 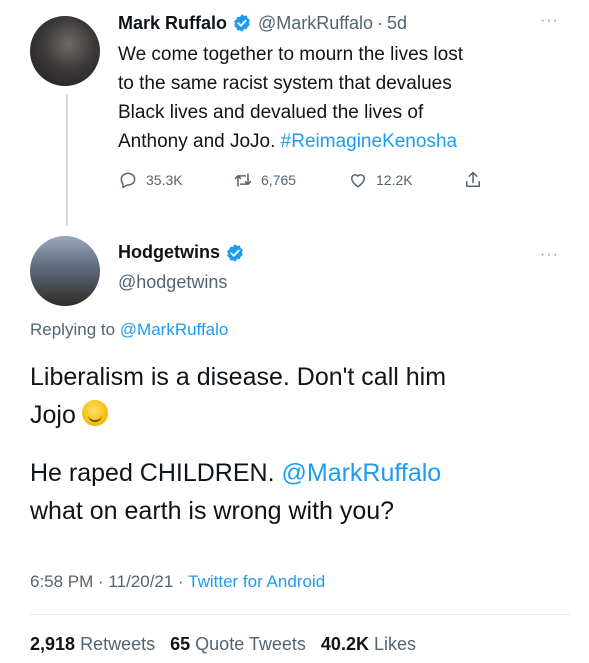 I want to click on reply-button: 35.3K, so click(x=175, y=180).